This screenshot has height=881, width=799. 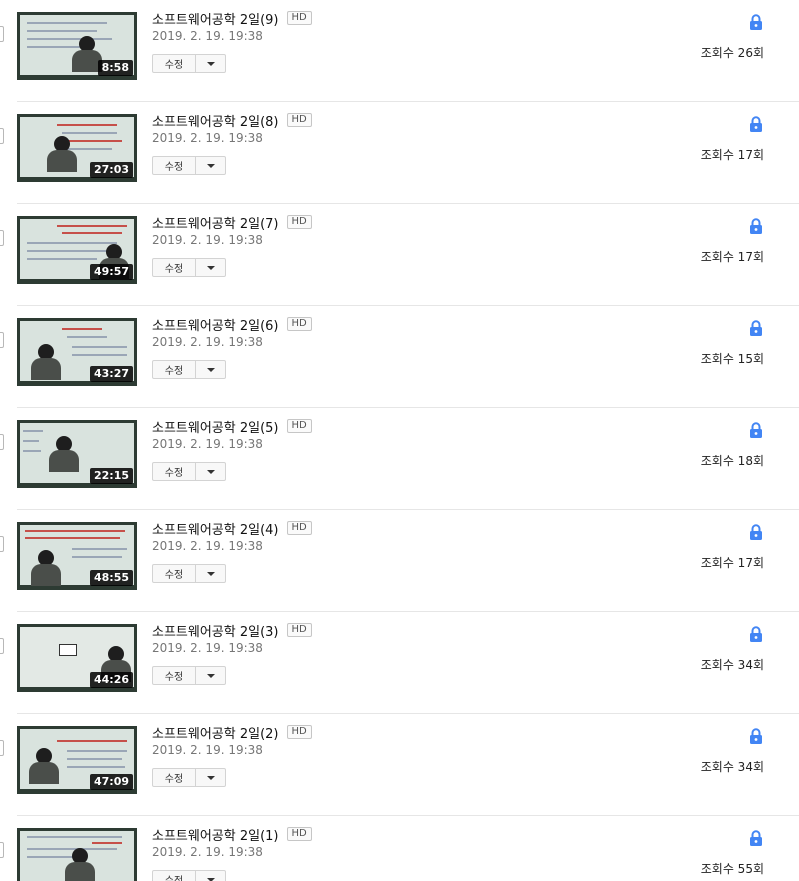 What do you see at coordinates (111, 680) in the screenshot?
I see `duration-badge: 44:26` at bounding box center [111, 680].